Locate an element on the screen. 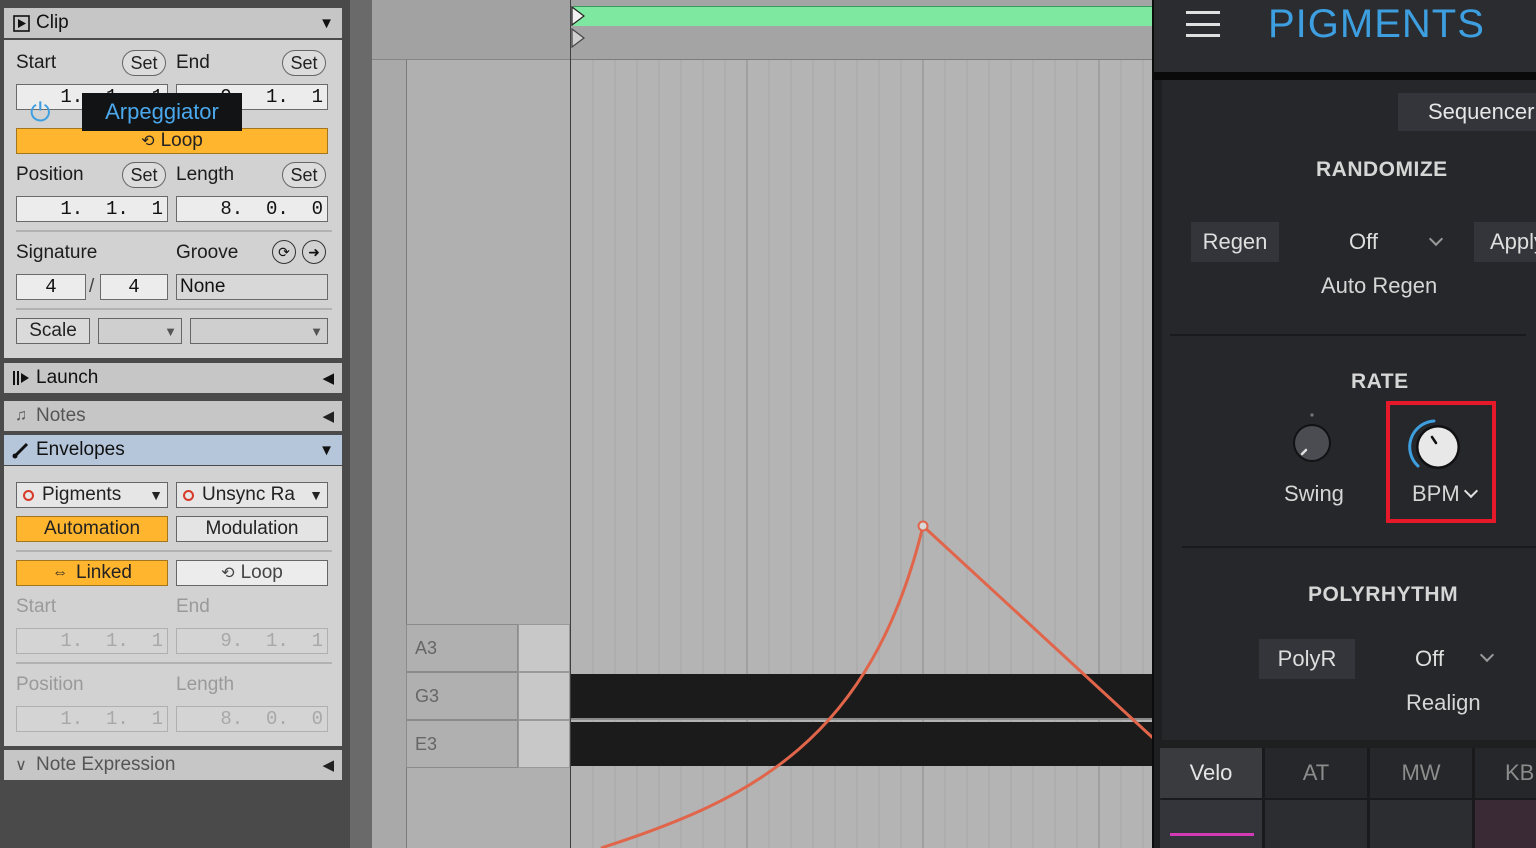 Image resolution: width=1536 pixels, height=848 pixels. envelope-loop-button: ⟲ Loop is located at coordinates (252, 573).